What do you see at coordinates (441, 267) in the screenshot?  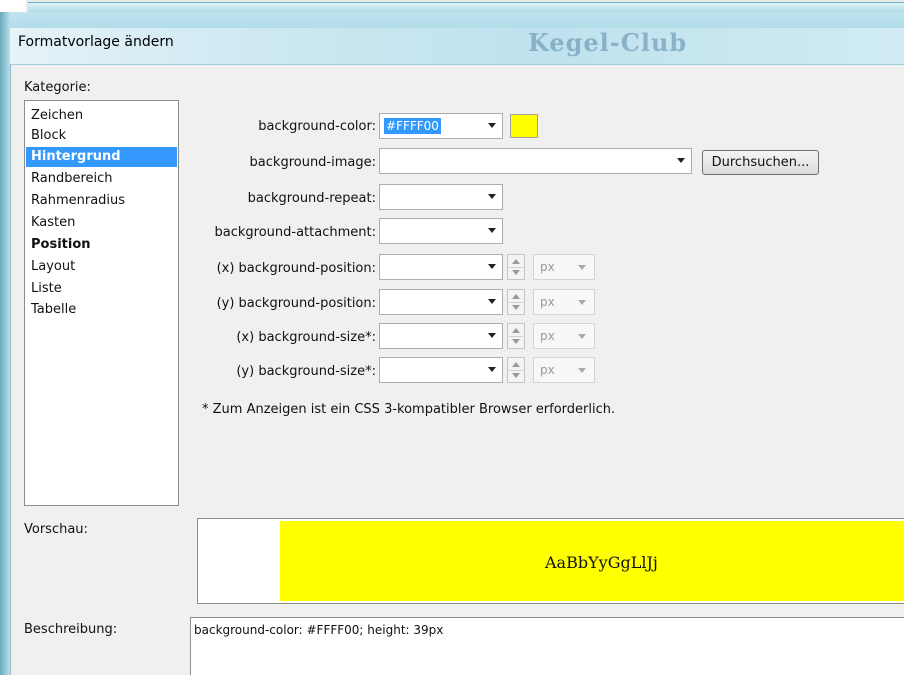 I see `pos-x-combo` at bounding box center [441, 267].